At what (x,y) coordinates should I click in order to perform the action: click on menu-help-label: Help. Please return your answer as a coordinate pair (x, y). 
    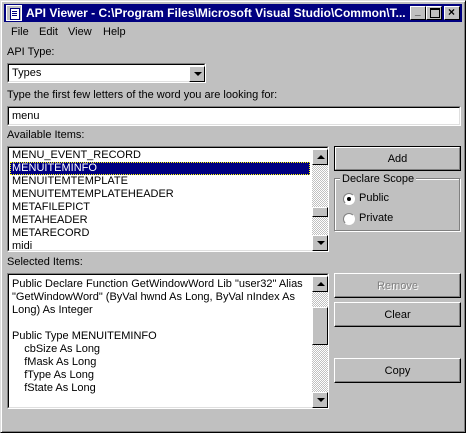
    Looking at the image, I should click on (114, 32).